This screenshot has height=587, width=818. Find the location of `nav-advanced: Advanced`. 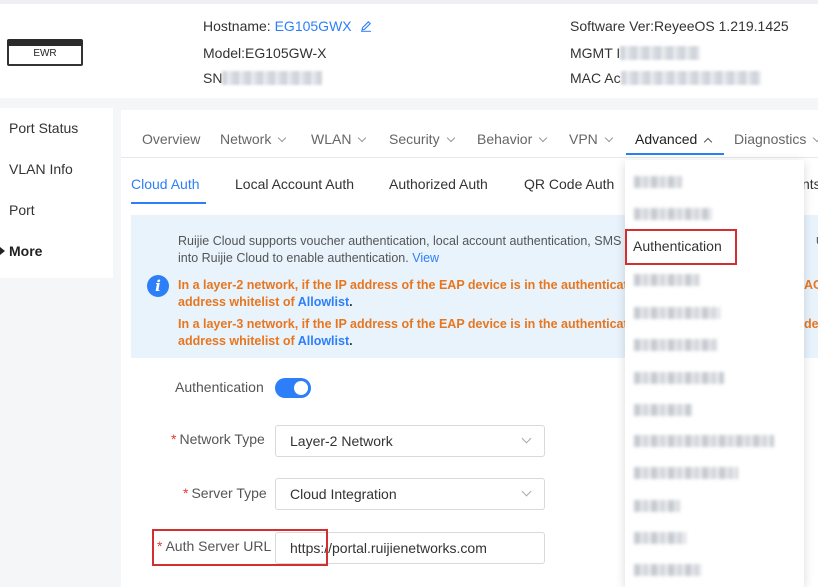

nav-advanced: Advanced is located at coordinates (674, 139).